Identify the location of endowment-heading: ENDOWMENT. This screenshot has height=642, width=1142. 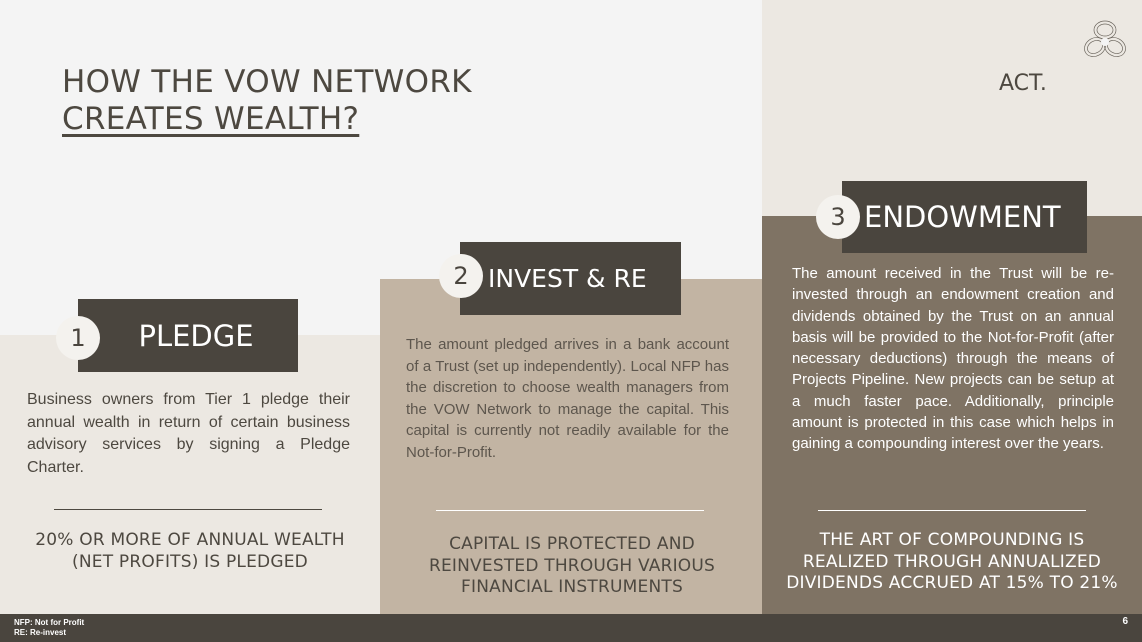
(962, 217).